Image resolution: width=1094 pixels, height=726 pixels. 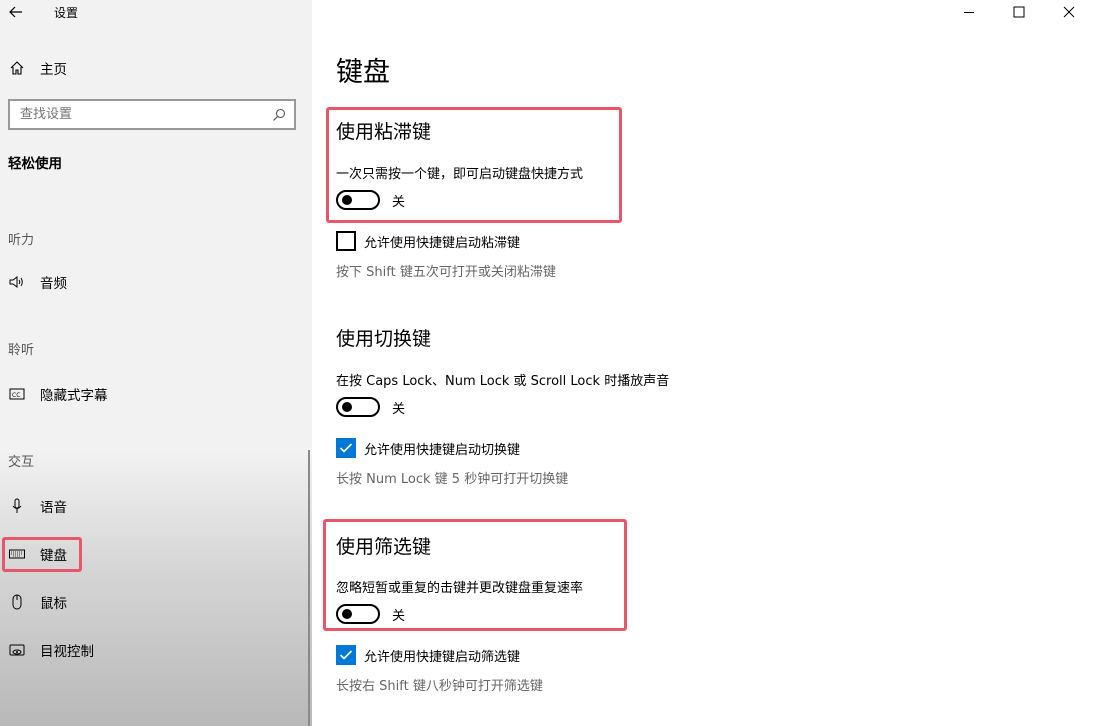 I want to click on search-field, so click(x=152, y=114).